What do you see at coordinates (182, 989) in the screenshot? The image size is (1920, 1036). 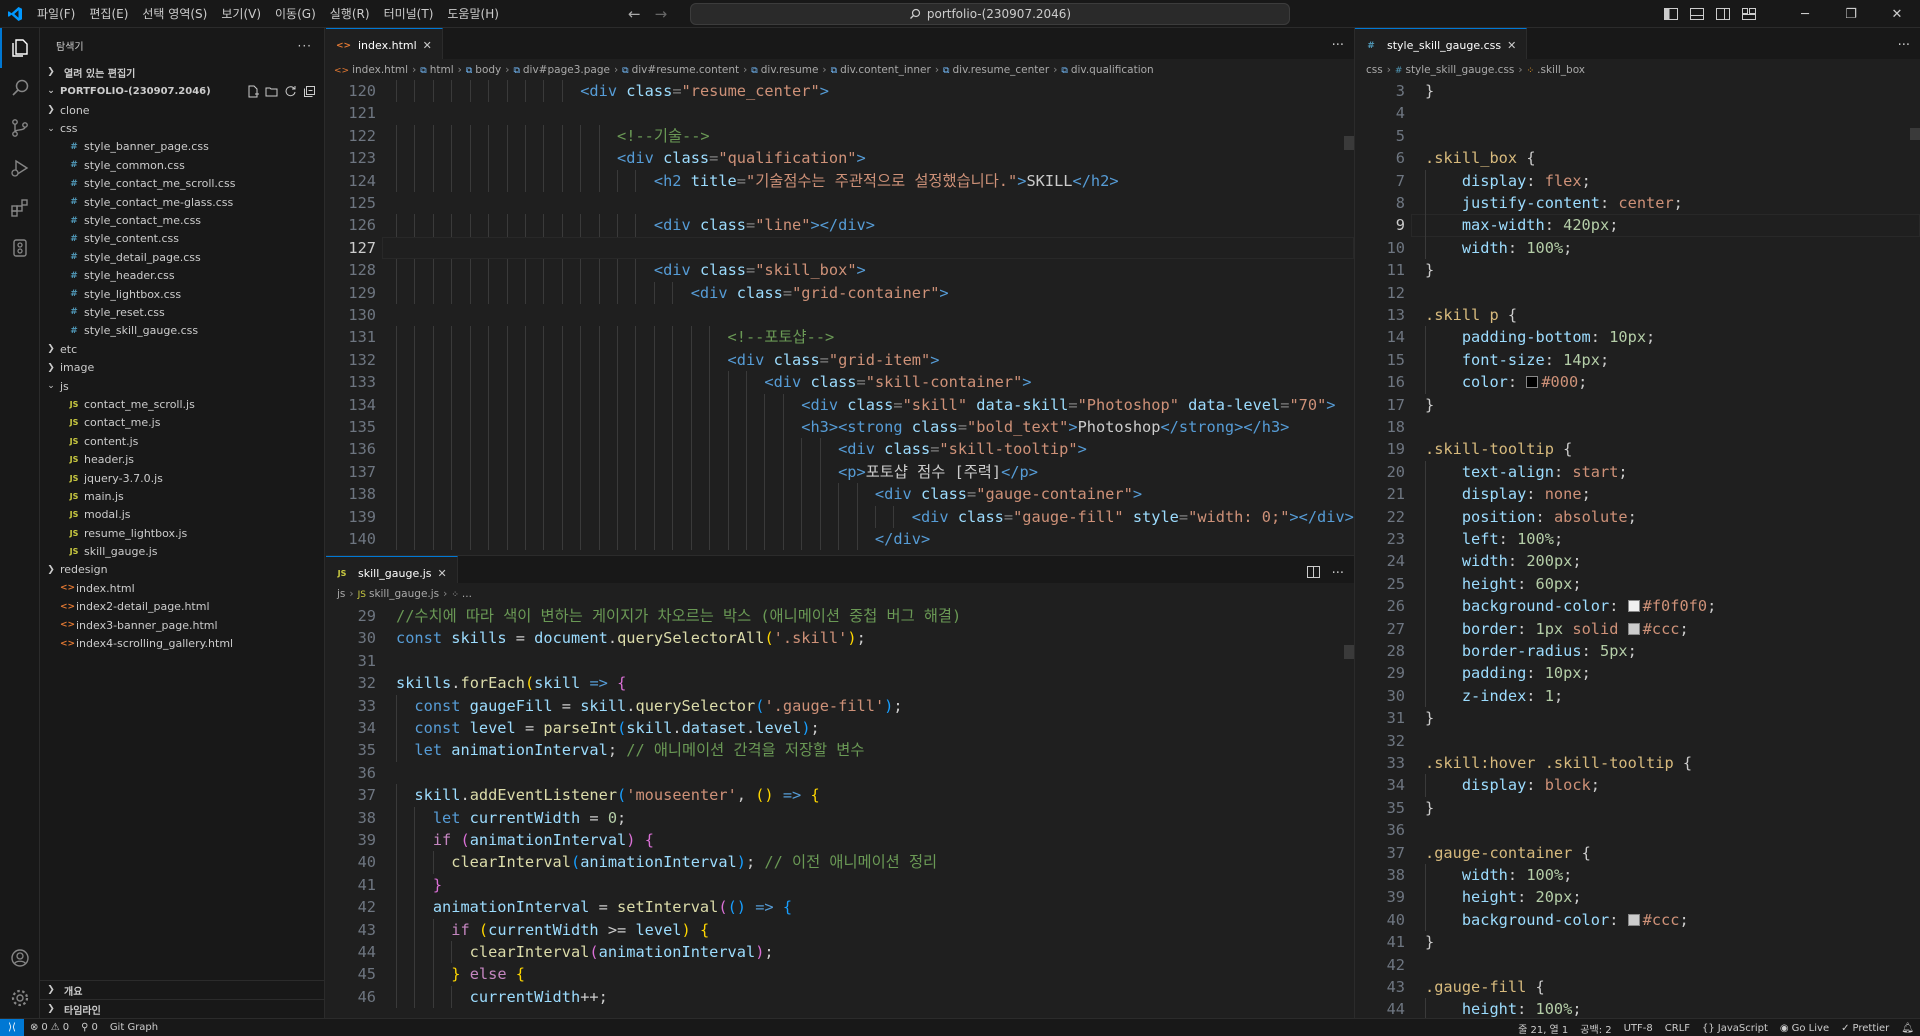 I see `outline-section: ❯ 개요` at bounding box center [182, 989].